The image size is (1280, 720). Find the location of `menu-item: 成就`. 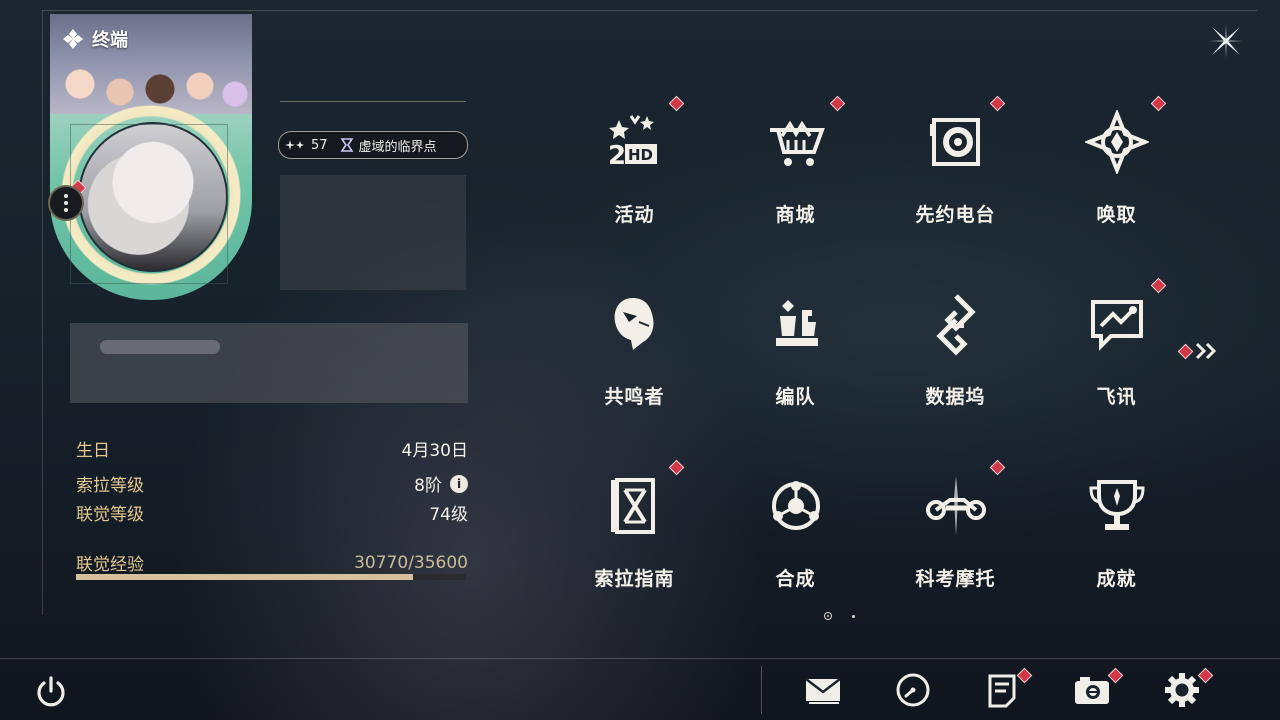

menu-item: 成就 is located at coordinates (1116, 534).